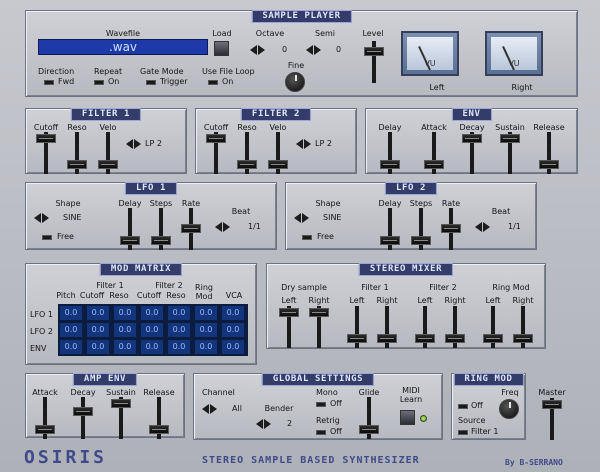  Describe the element at coordinates (425, 338) in the screenshot. I see `mixer-filter2-left-cap` at that location.